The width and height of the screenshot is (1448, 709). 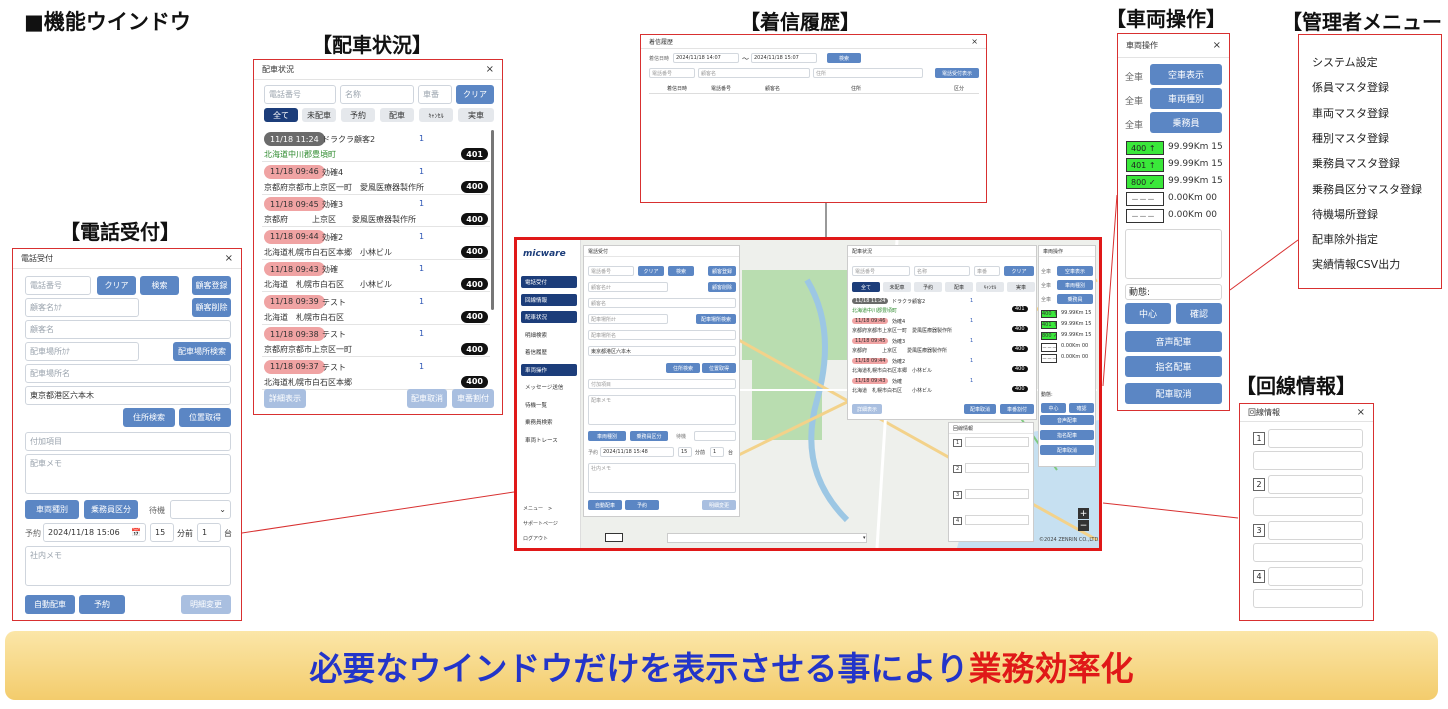 I want to click on crew-class-button: 乗務員区分, so click(x=111, y=509).